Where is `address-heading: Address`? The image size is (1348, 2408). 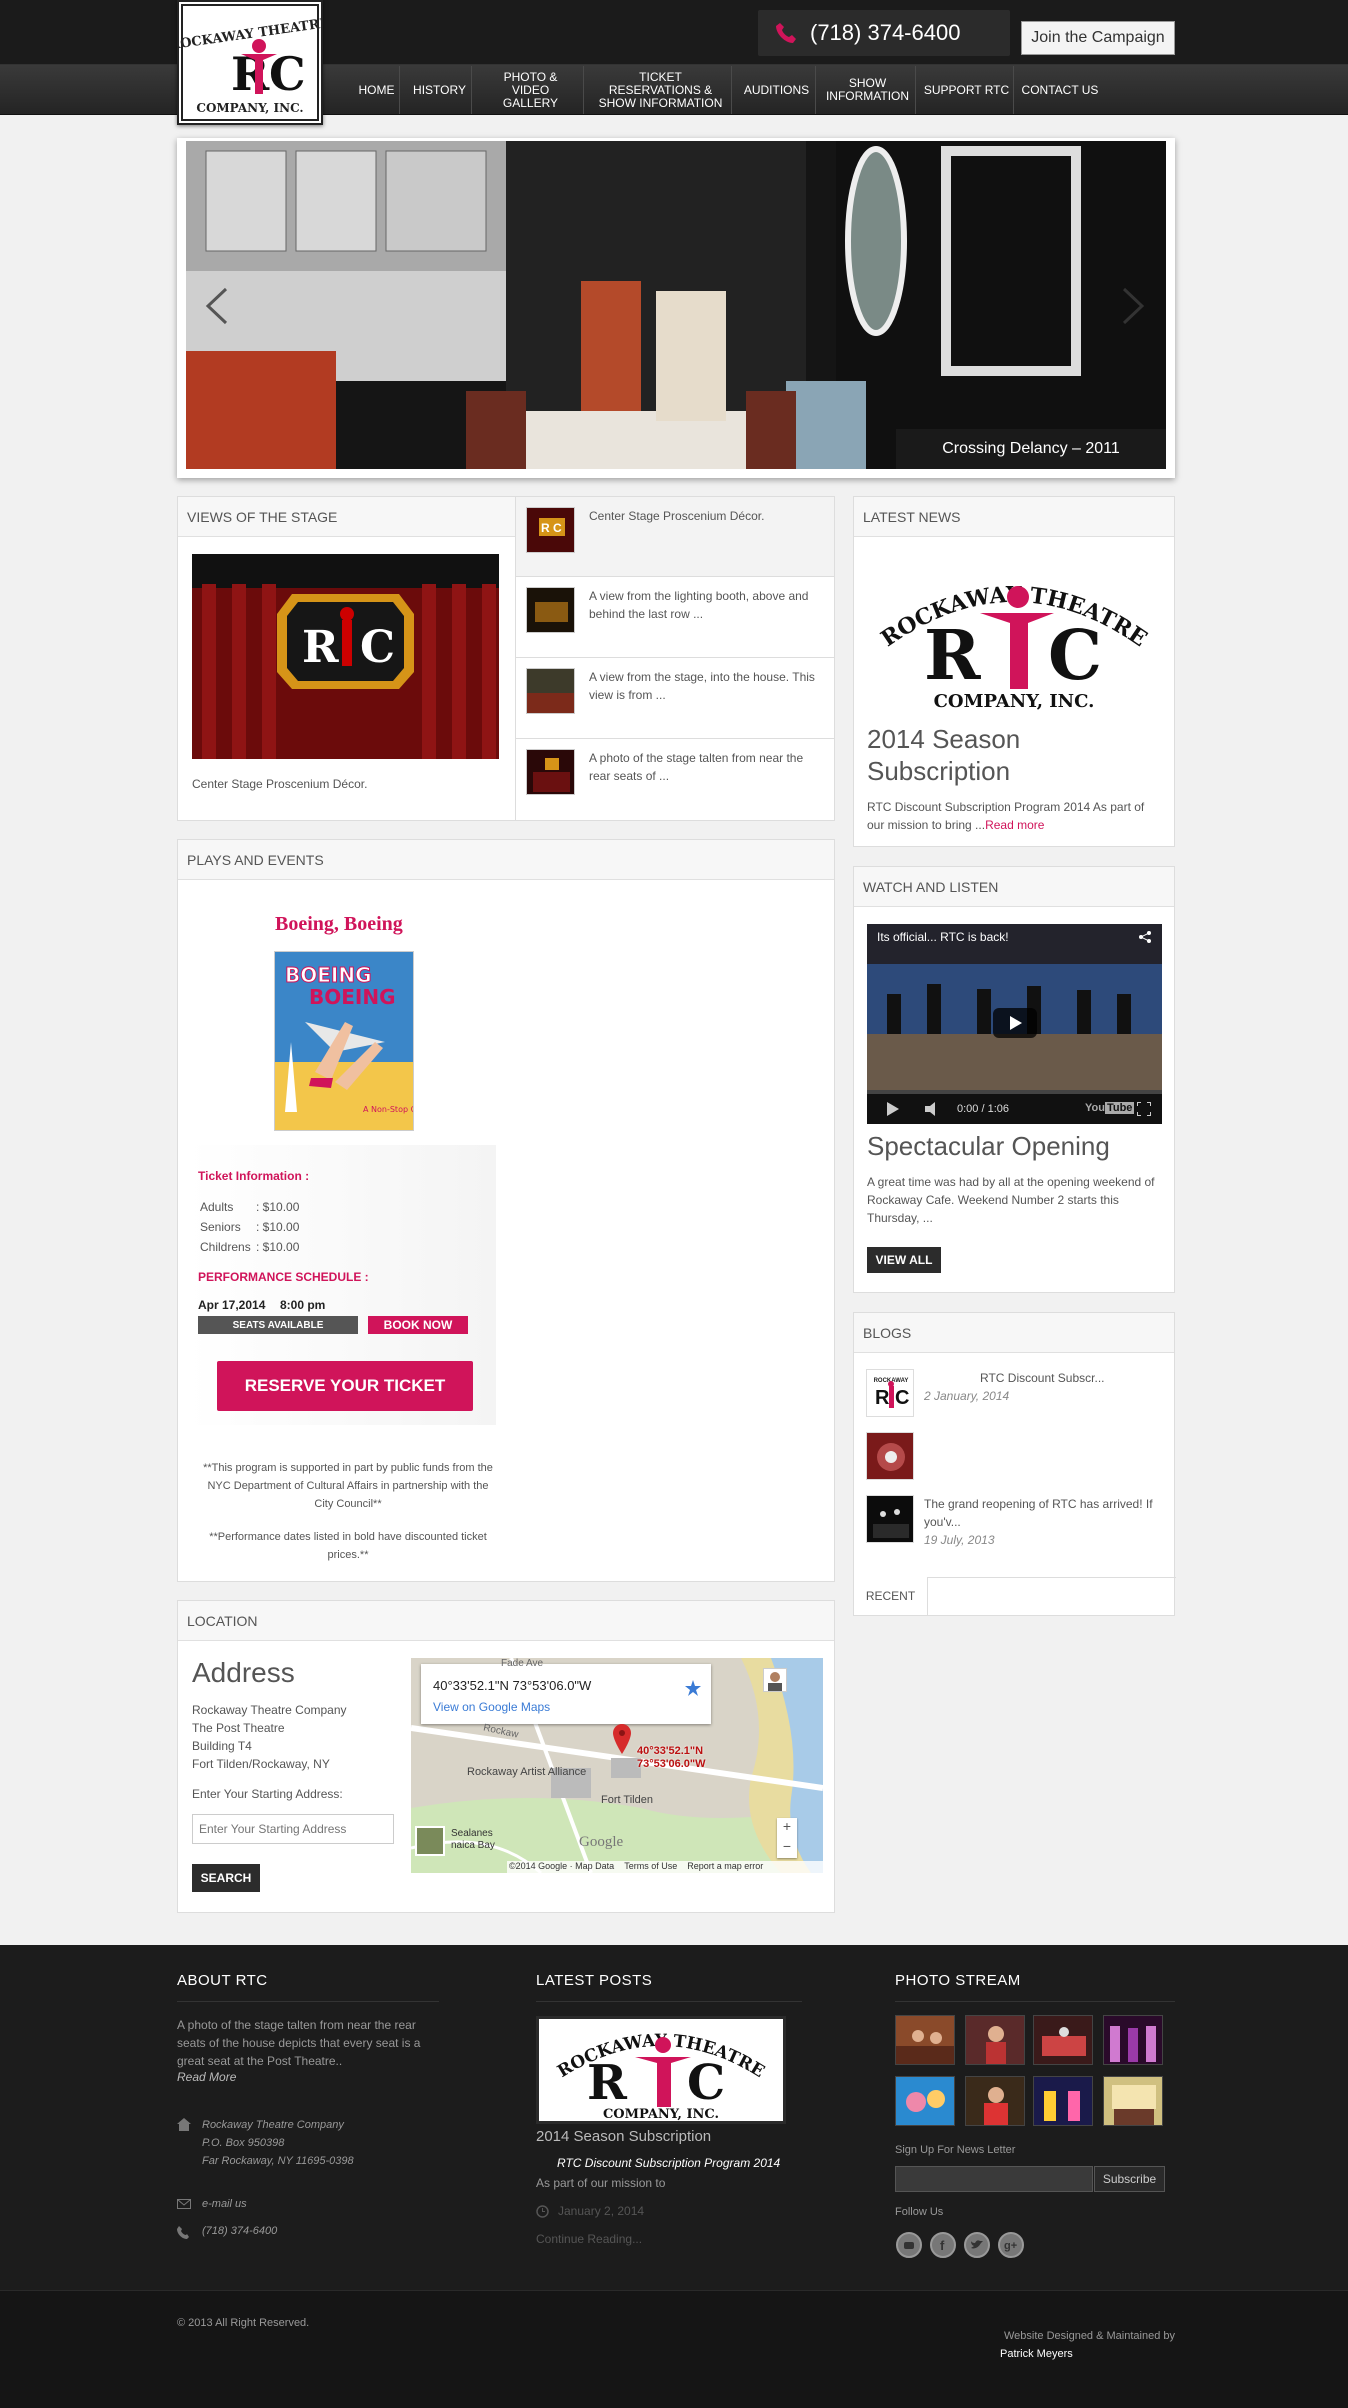
address-heading: Address is located at coordinates (243, 1672).